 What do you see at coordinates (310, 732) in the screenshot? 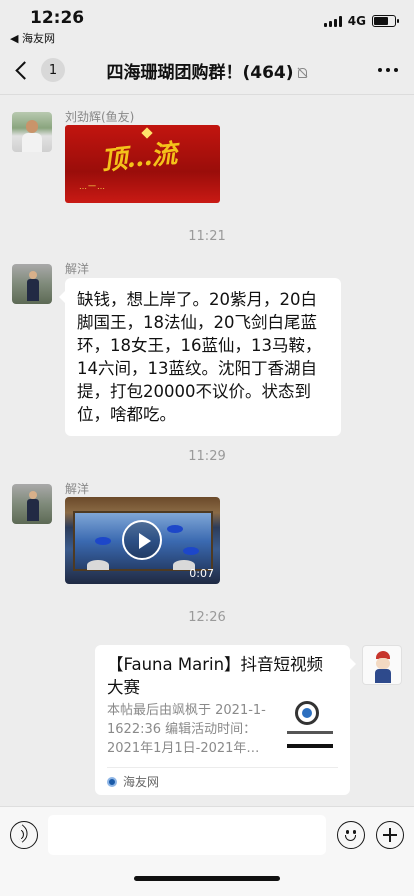
I see `logo-line` at bounding box center [310, 732].